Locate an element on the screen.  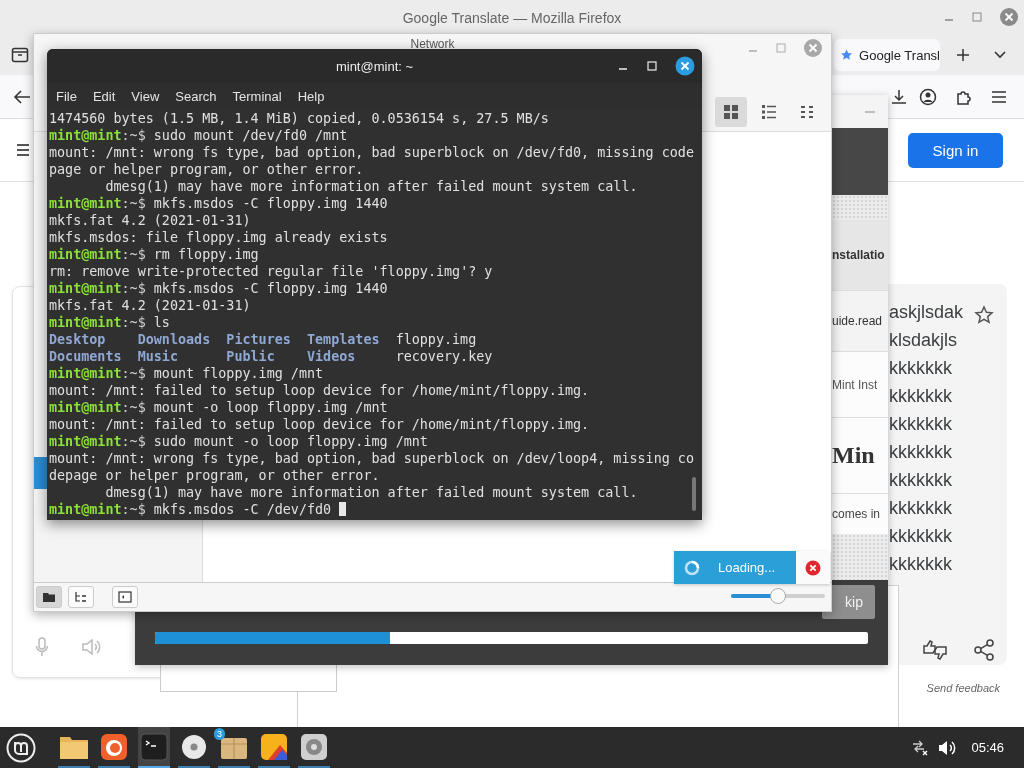
terminal-line: mount: /mnt: wrong fs type, bad option, bad superblock on /dev/loop4, missing co is located at coordinates (372, 458).